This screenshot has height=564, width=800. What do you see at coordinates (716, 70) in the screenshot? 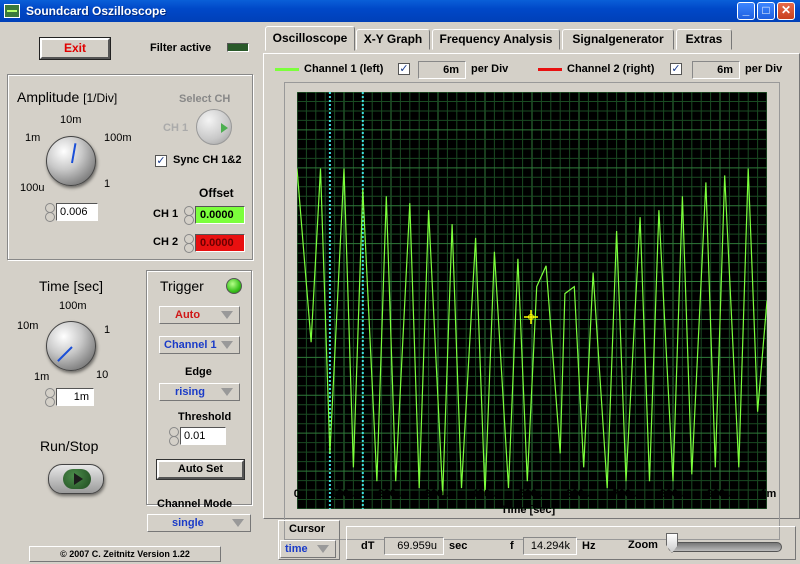
I see `ch2-div-field: 6m` at bounding box center [716, 70].